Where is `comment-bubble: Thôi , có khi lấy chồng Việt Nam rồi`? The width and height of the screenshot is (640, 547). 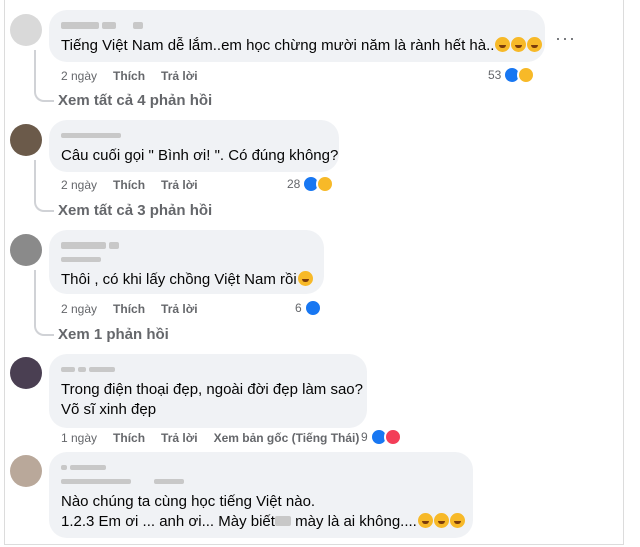
comment-bubble: Thôi , có khi lấy chồng Việt Nam rồi is located at coordinates (186, 262).